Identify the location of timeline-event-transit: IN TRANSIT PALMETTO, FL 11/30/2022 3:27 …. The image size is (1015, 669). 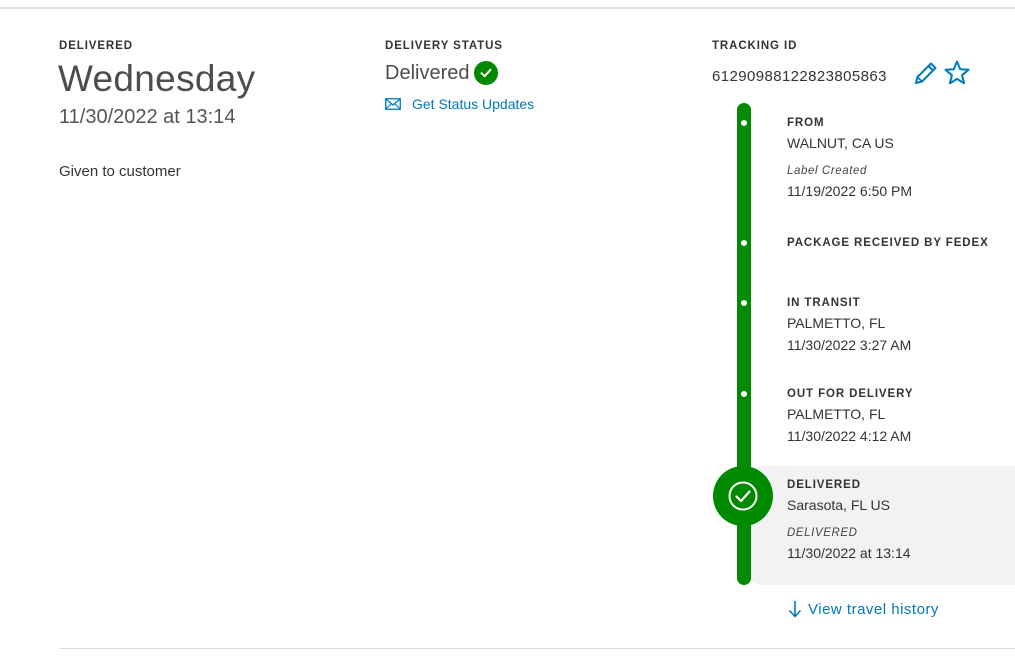
(849, 325).